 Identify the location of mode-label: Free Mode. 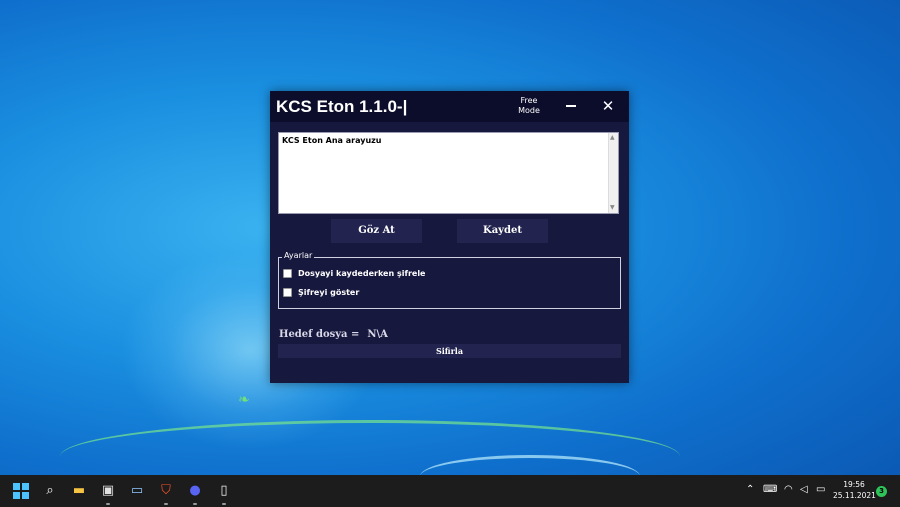
(529, 106).